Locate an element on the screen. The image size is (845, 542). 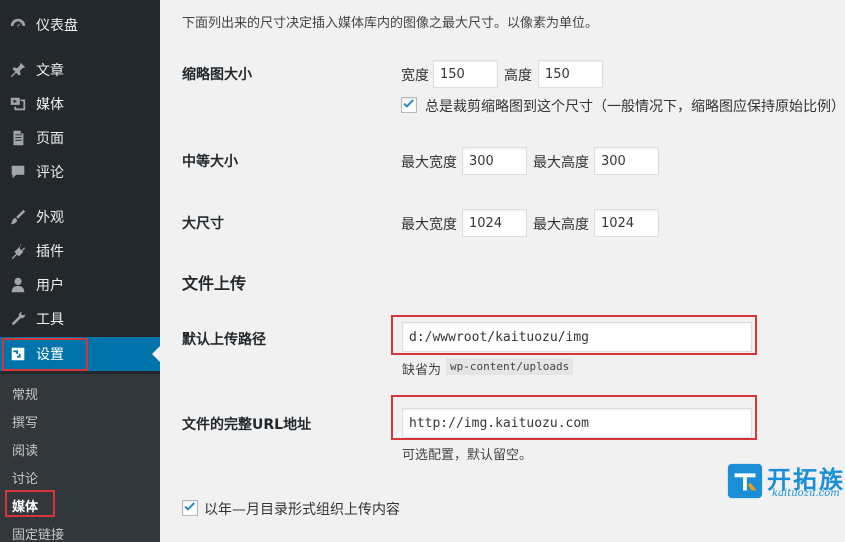
sidebar-item-media: 媒体 is located at coordinates (80, 104).